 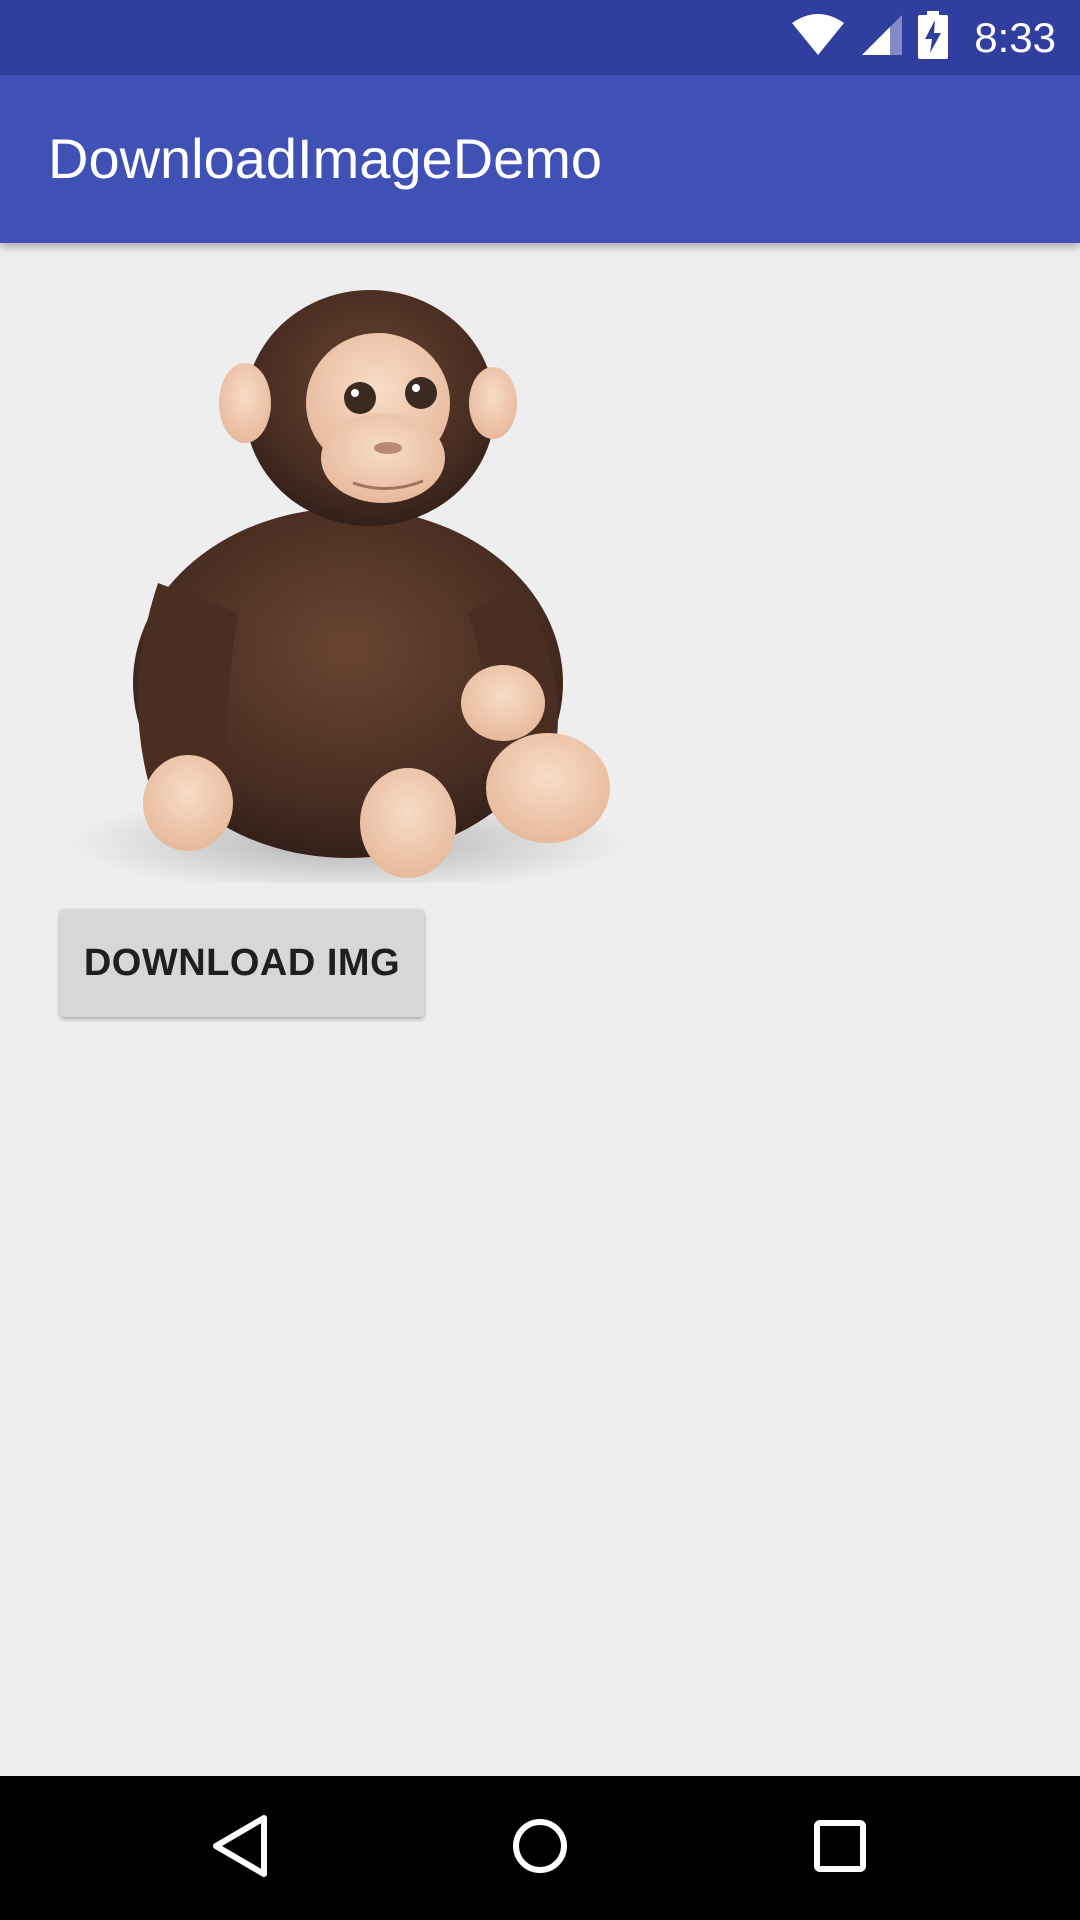 I want to click on app-title: DownloadImageDemo, so click(x=325, y=158).